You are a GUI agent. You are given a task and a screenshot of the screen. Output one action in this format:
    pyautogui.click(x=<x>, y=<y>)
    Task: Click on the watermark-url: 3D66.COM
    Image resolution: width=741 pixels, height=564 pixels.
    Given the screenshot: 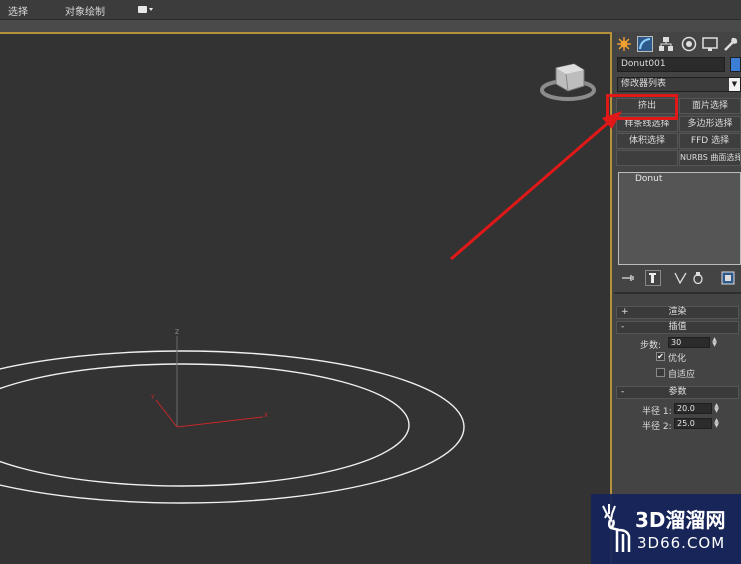 What is the action you would take?
    pyautogui.click(x=681, y=543)
    